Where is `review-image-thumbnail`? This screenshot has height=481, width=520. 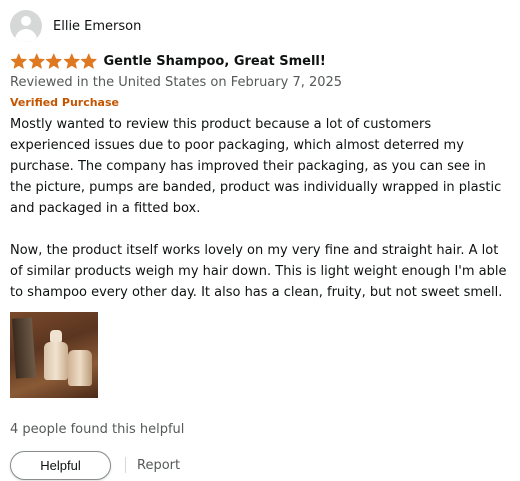
review-image-thumbnail is located at coordinates (54, 355).